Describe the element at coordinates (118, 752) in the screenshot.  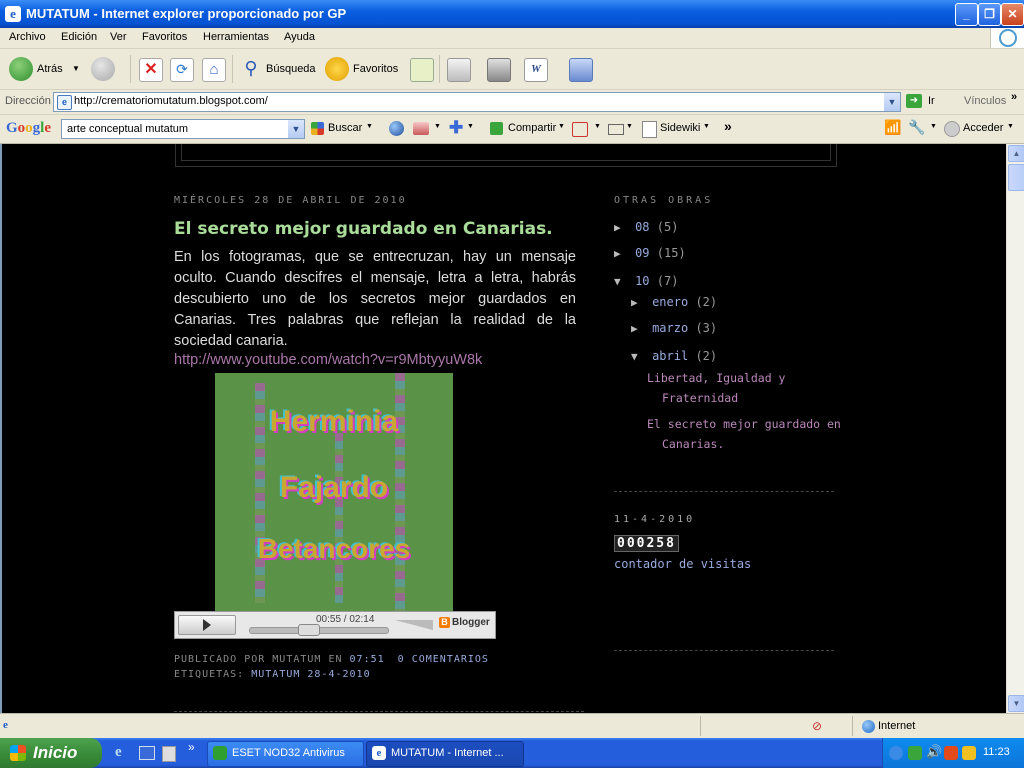
I see `ie-quicklaunch-icon: e` at that location.